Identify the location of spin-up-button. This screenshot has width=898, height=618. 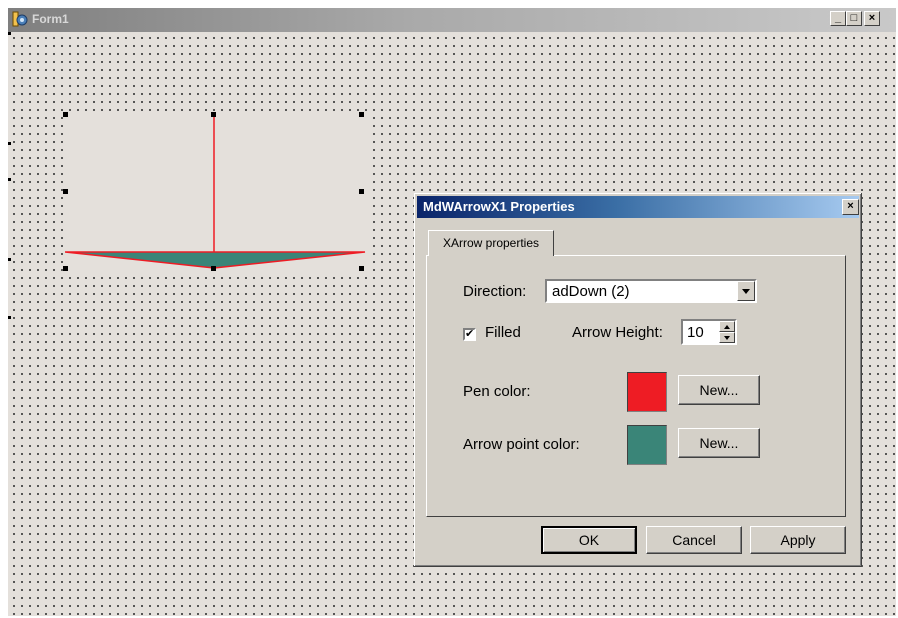
(727, 326).